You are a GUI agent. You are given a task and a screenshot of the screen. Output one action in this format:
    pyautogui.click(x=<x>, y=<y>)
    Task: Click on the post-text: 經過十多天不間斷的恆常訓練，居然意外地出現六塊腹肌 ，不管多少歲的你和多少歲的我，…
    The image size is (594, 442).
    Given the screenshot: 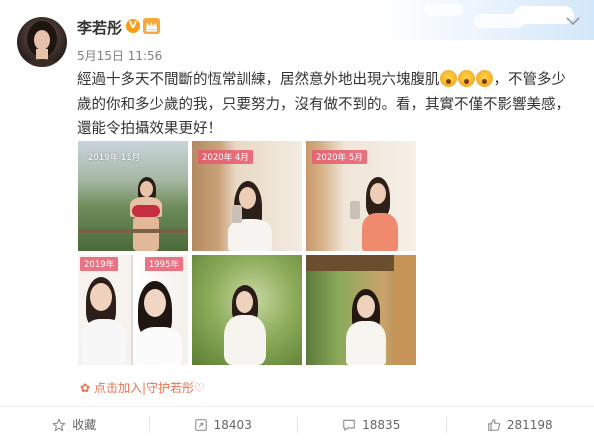 What is the action you would take?
    pyautogui.click(x=327, y=105)
    